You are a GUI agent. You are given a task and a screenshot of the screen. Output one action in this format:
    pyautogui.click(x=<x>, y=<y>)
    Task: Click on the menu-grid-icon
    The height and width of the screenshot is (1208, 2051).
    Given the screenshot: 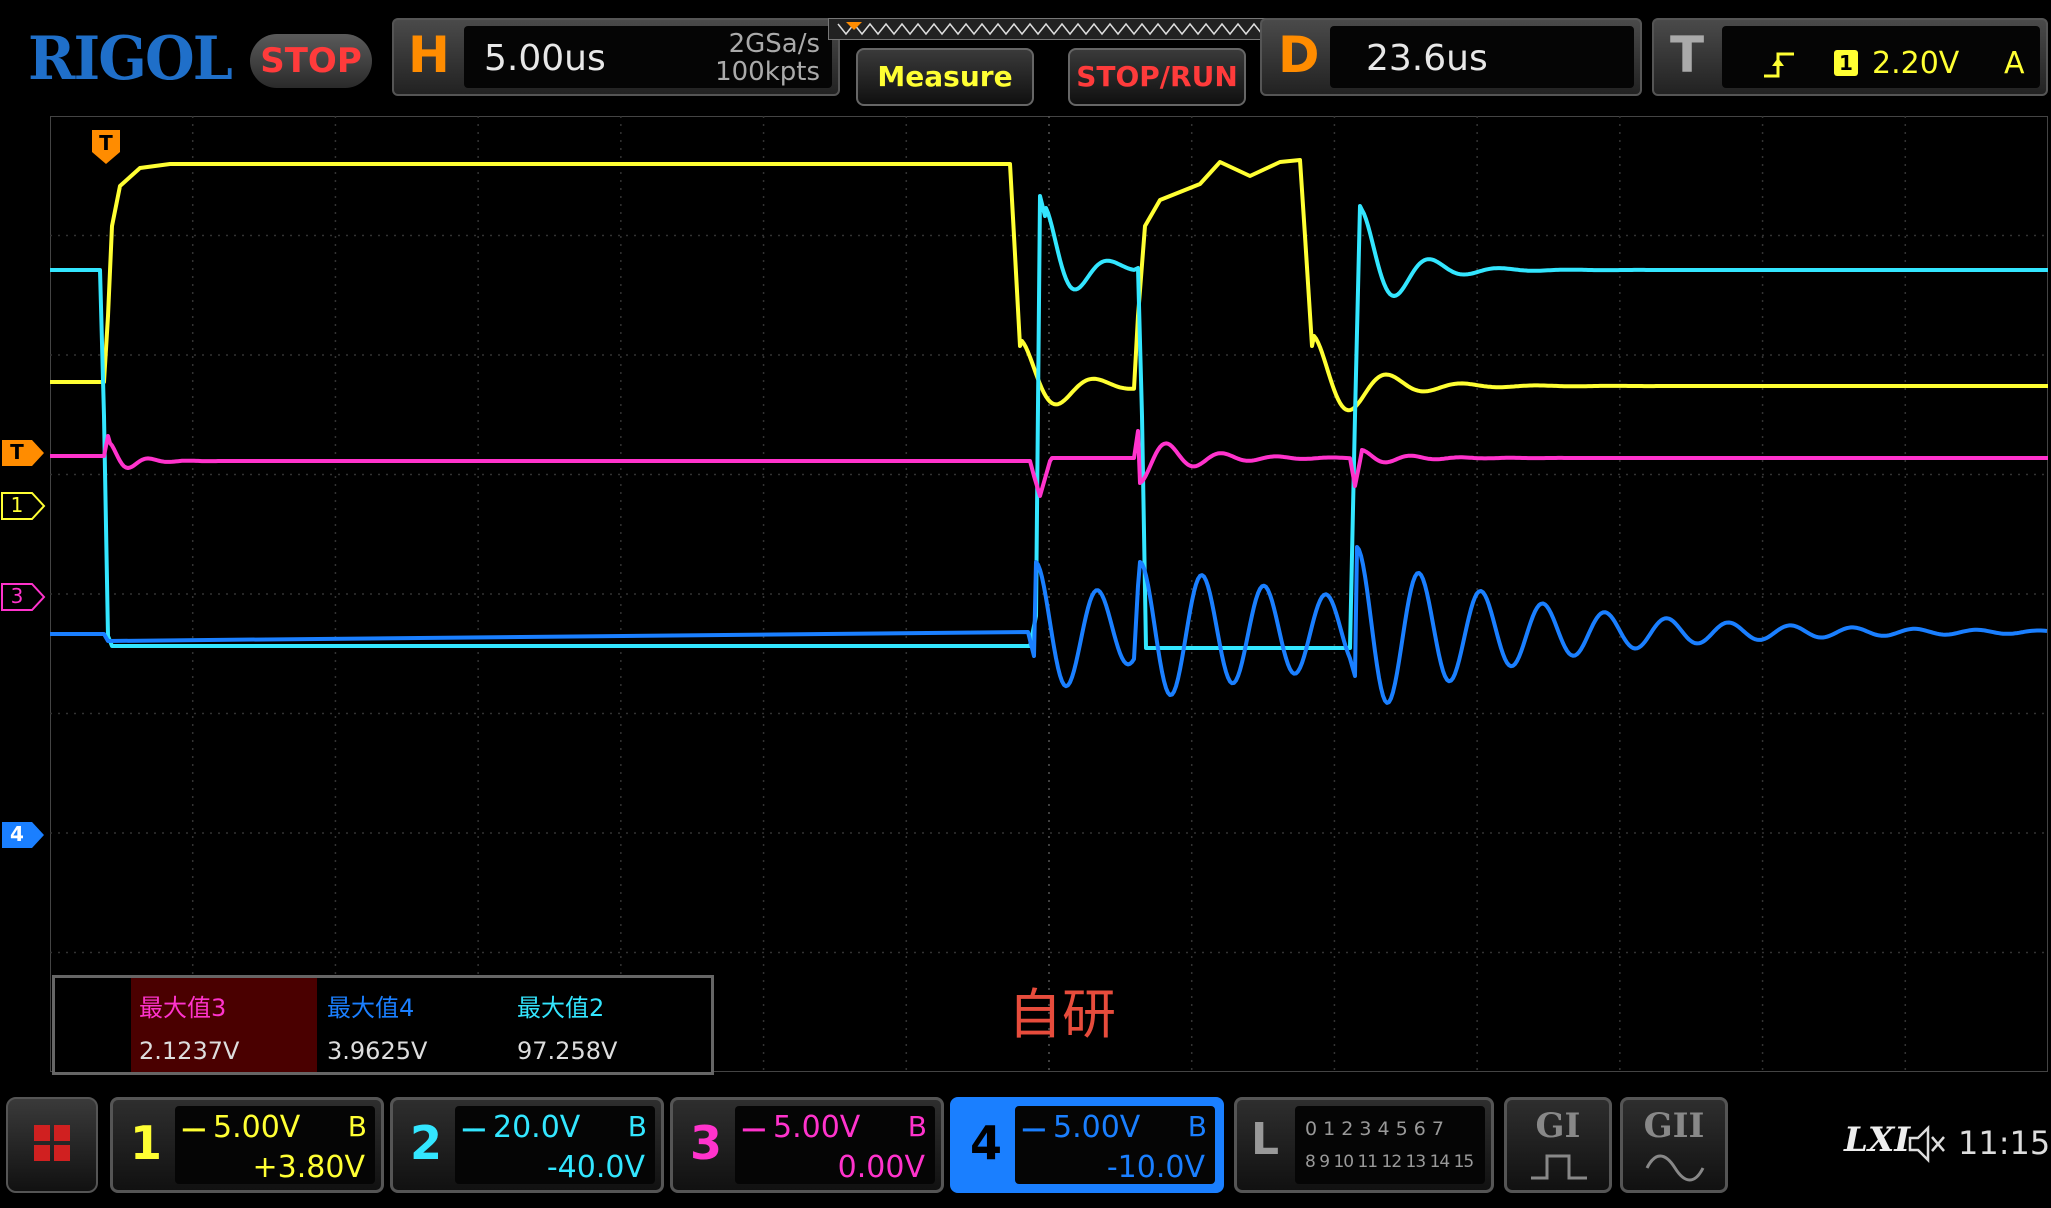 What is the action you would take?
    pyautogui.click(x=52, y=1143)
    